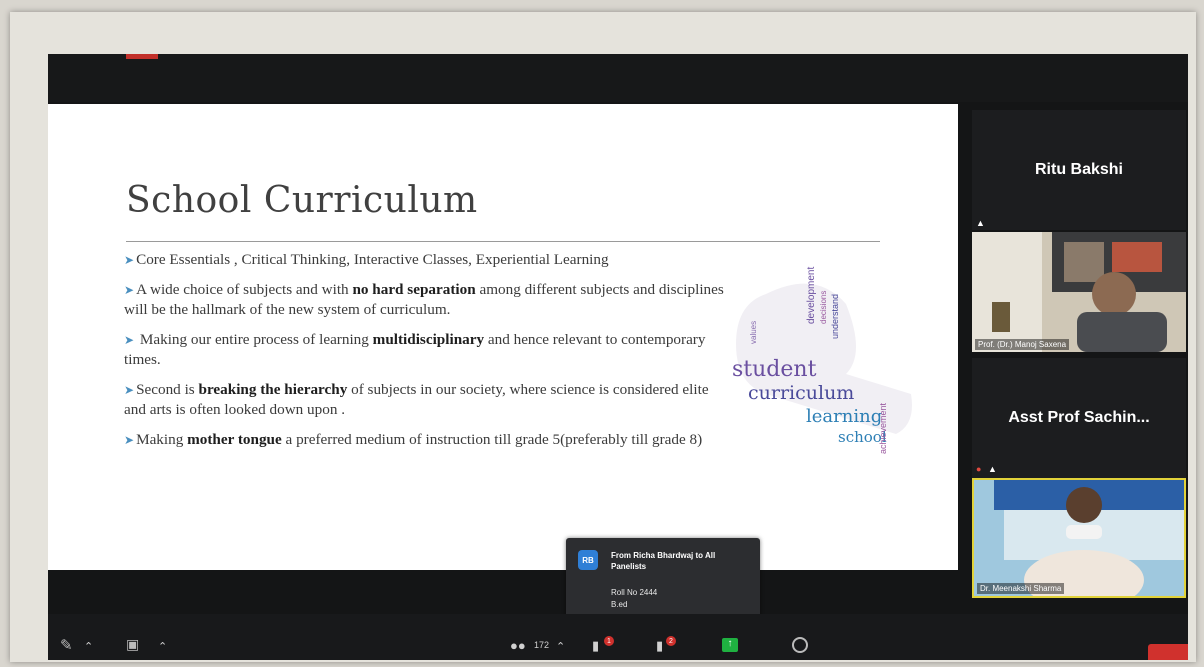 The height and width of the screenshot is (667, 1204). I want to click on participant-tile: Ritu Bakshi, so click(1079, 170).